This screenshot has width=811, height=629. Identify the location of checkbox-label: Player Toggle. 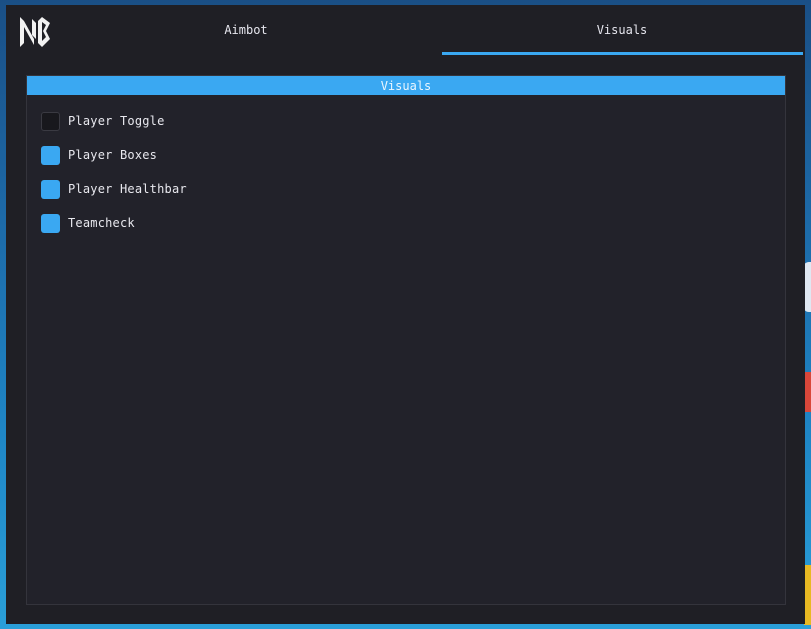
(116, 121).